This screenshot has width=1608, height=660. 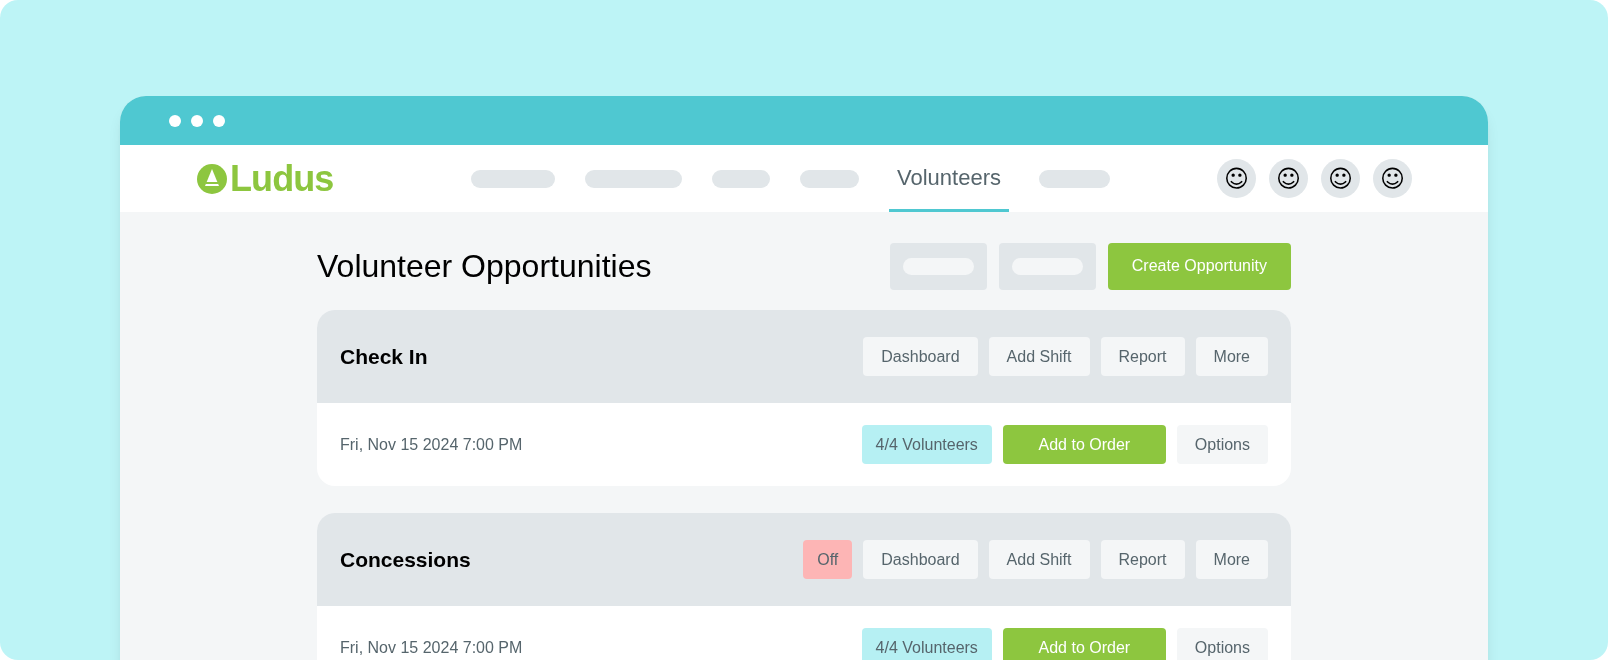 What do you see at coordinates (484, 266) in the screenshot?
I see `page-title: Volunteer Opportunities` at bounding box center [484, 266].